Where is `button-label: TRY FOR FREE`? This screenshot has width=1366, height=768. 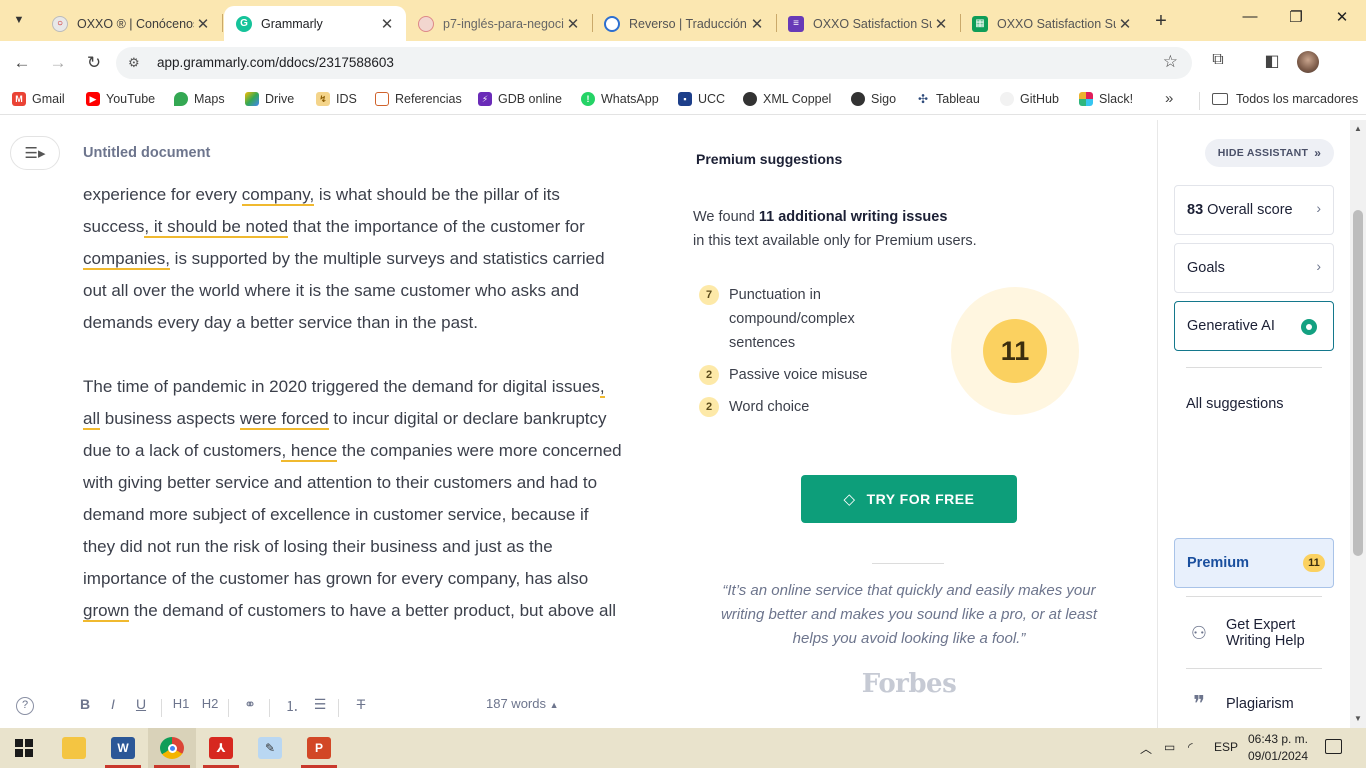 button-label: TRY FOR FREE is located at coordinates (920, 499).